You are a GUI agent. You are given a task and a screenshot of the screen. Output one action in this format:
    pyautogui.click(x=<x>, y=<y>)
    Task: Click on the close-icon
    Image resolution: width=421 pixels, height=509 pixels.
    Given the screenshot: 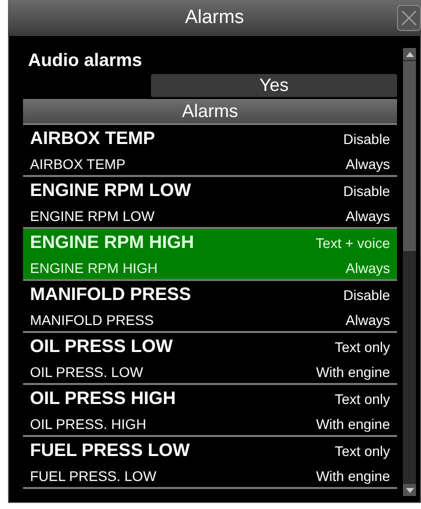 What is the action you would take?
    pyautogui.click(x=409, y=18)
    